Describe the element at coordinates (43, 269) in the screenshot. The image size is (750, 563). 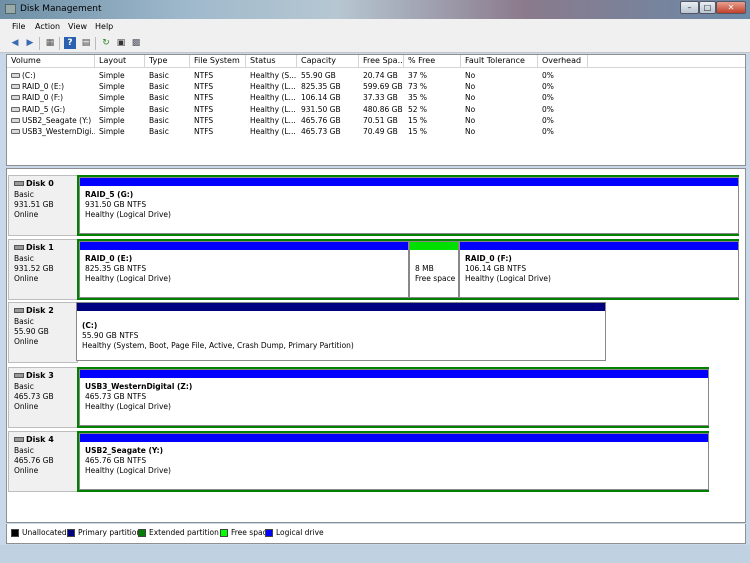
I see `disk-info-1: Disk 1 Basic 931.52 GB Online` at that location.